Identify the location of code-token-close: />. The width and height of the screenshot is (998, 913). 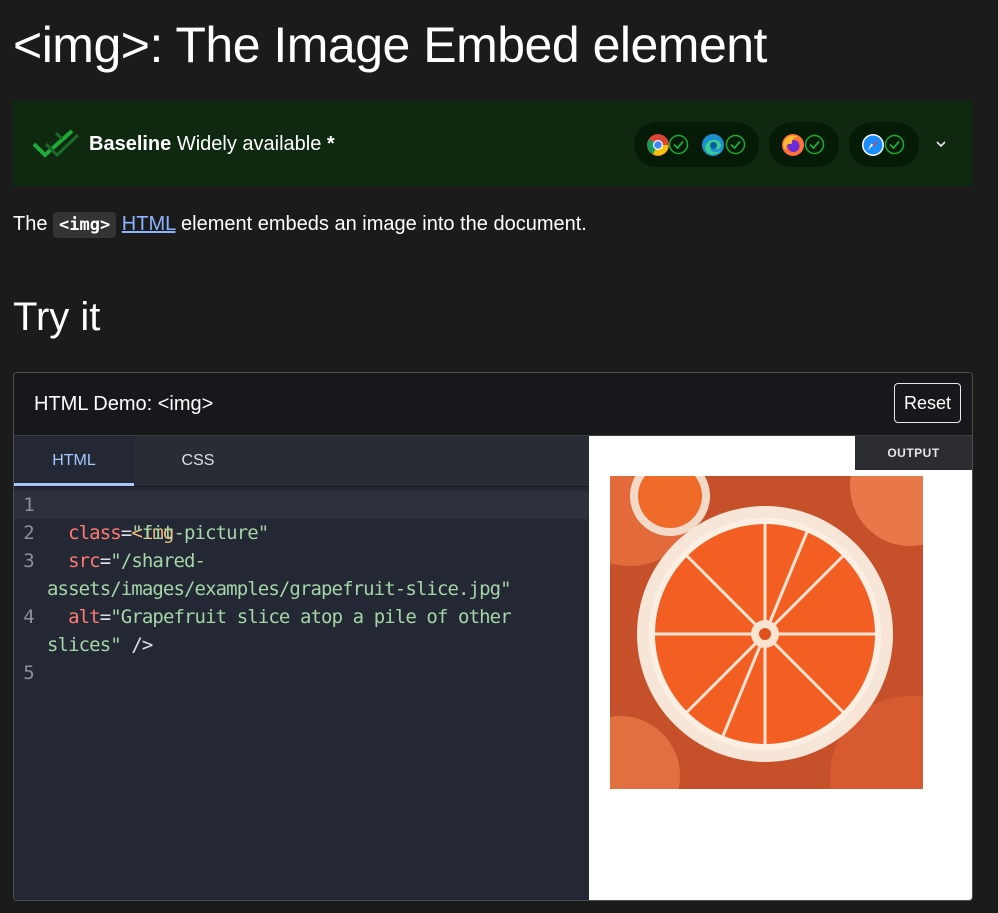
(136, 645).